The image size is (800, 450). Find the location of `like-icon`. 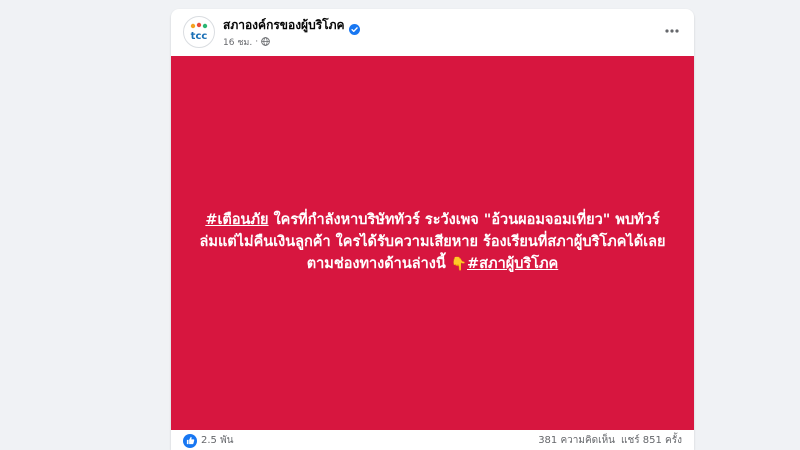

like-icon is located at coordinates (190, 440).